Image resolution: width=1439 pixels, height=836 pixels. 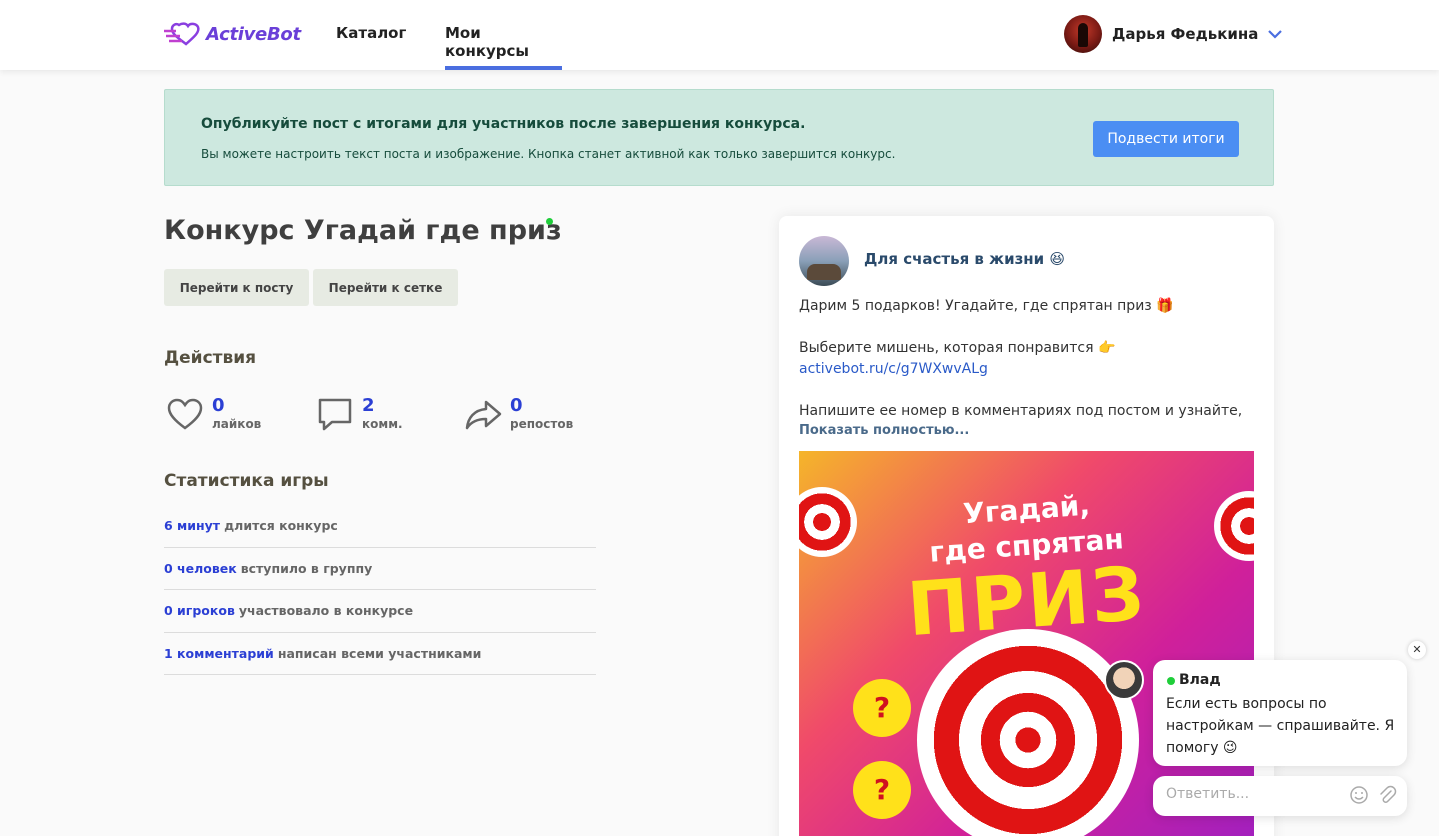 I want to click on user-menu: Дарья Федькина, so click(x=1173, y=34).